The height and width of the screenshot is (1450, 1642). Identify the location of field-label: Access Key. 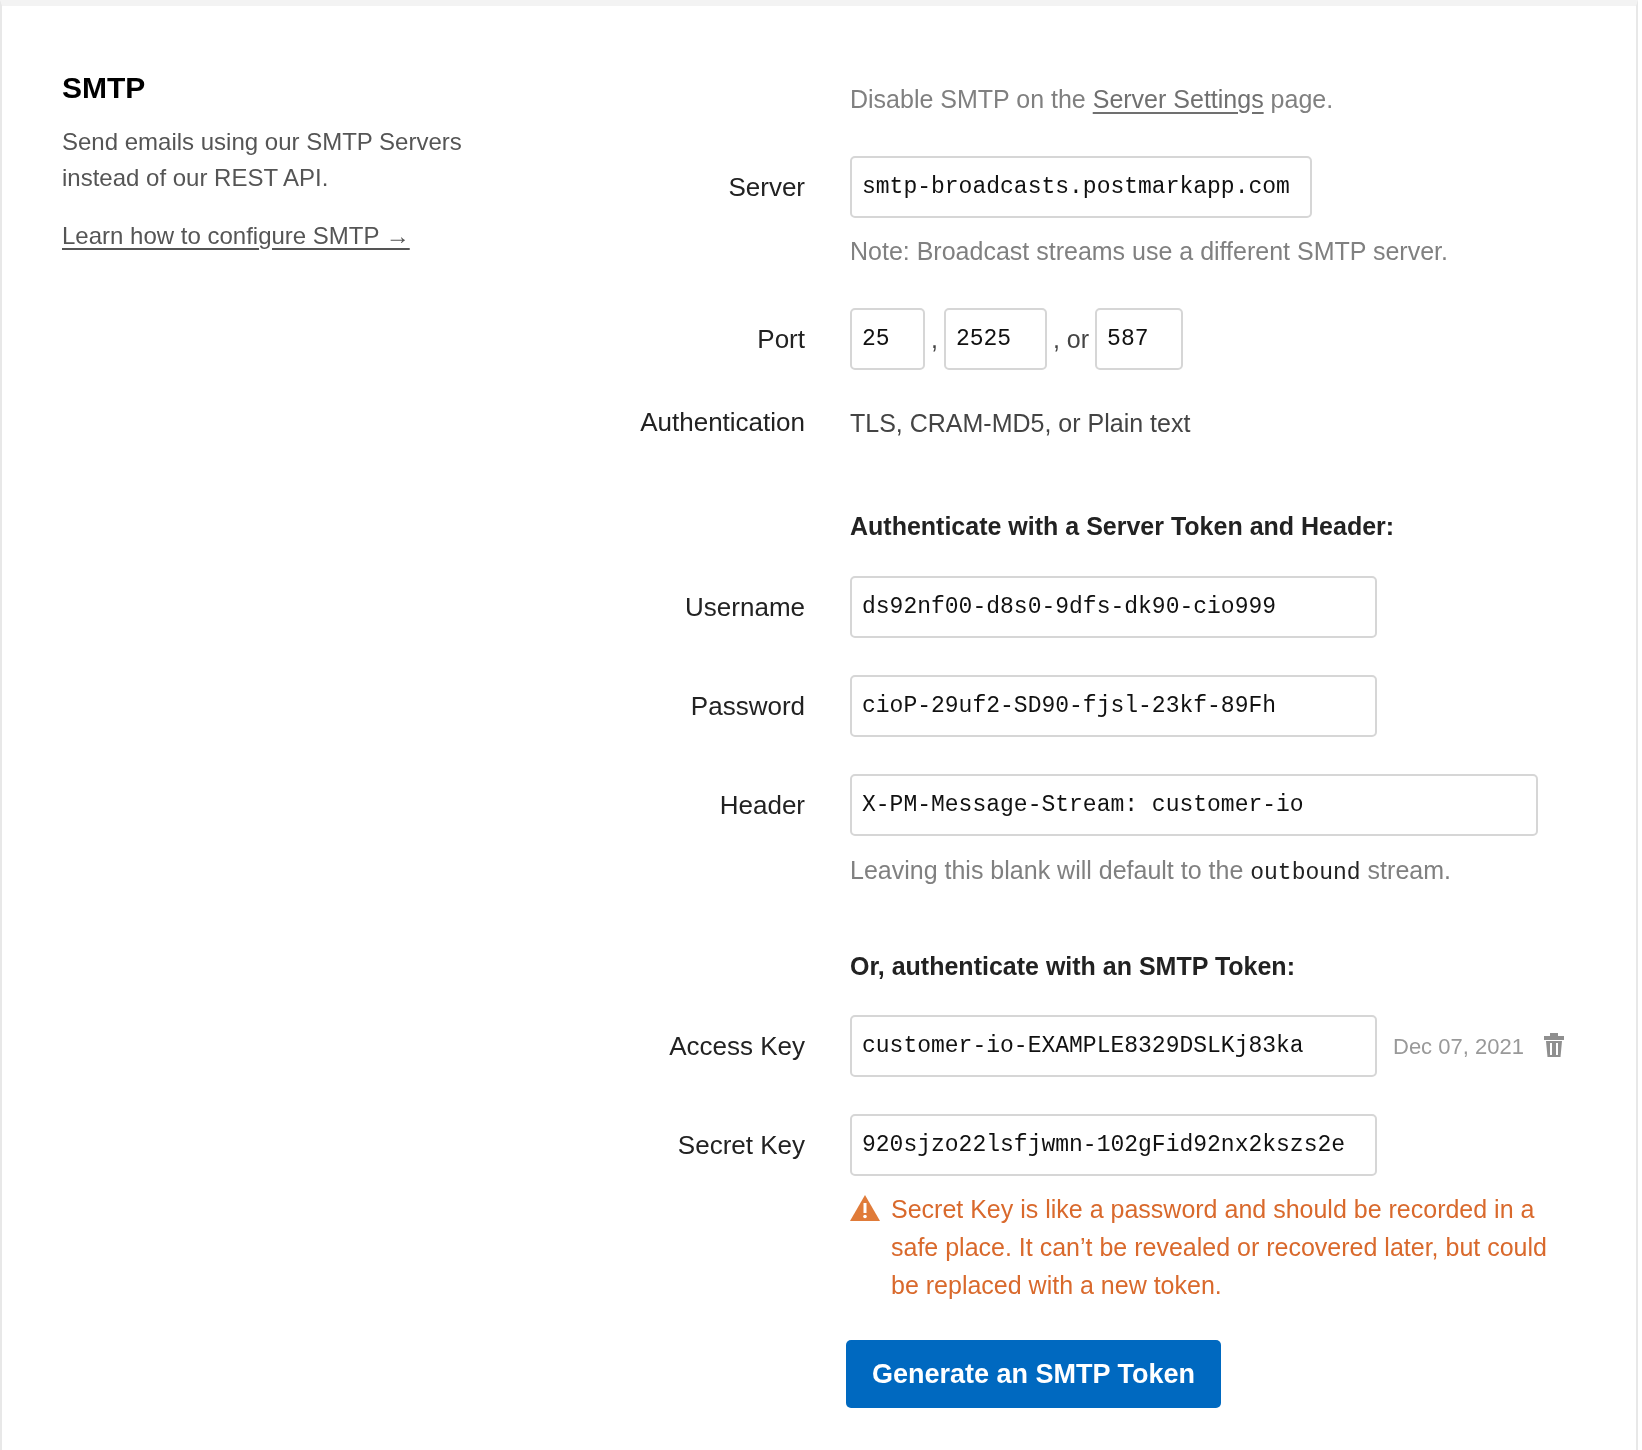
(736, 1046).